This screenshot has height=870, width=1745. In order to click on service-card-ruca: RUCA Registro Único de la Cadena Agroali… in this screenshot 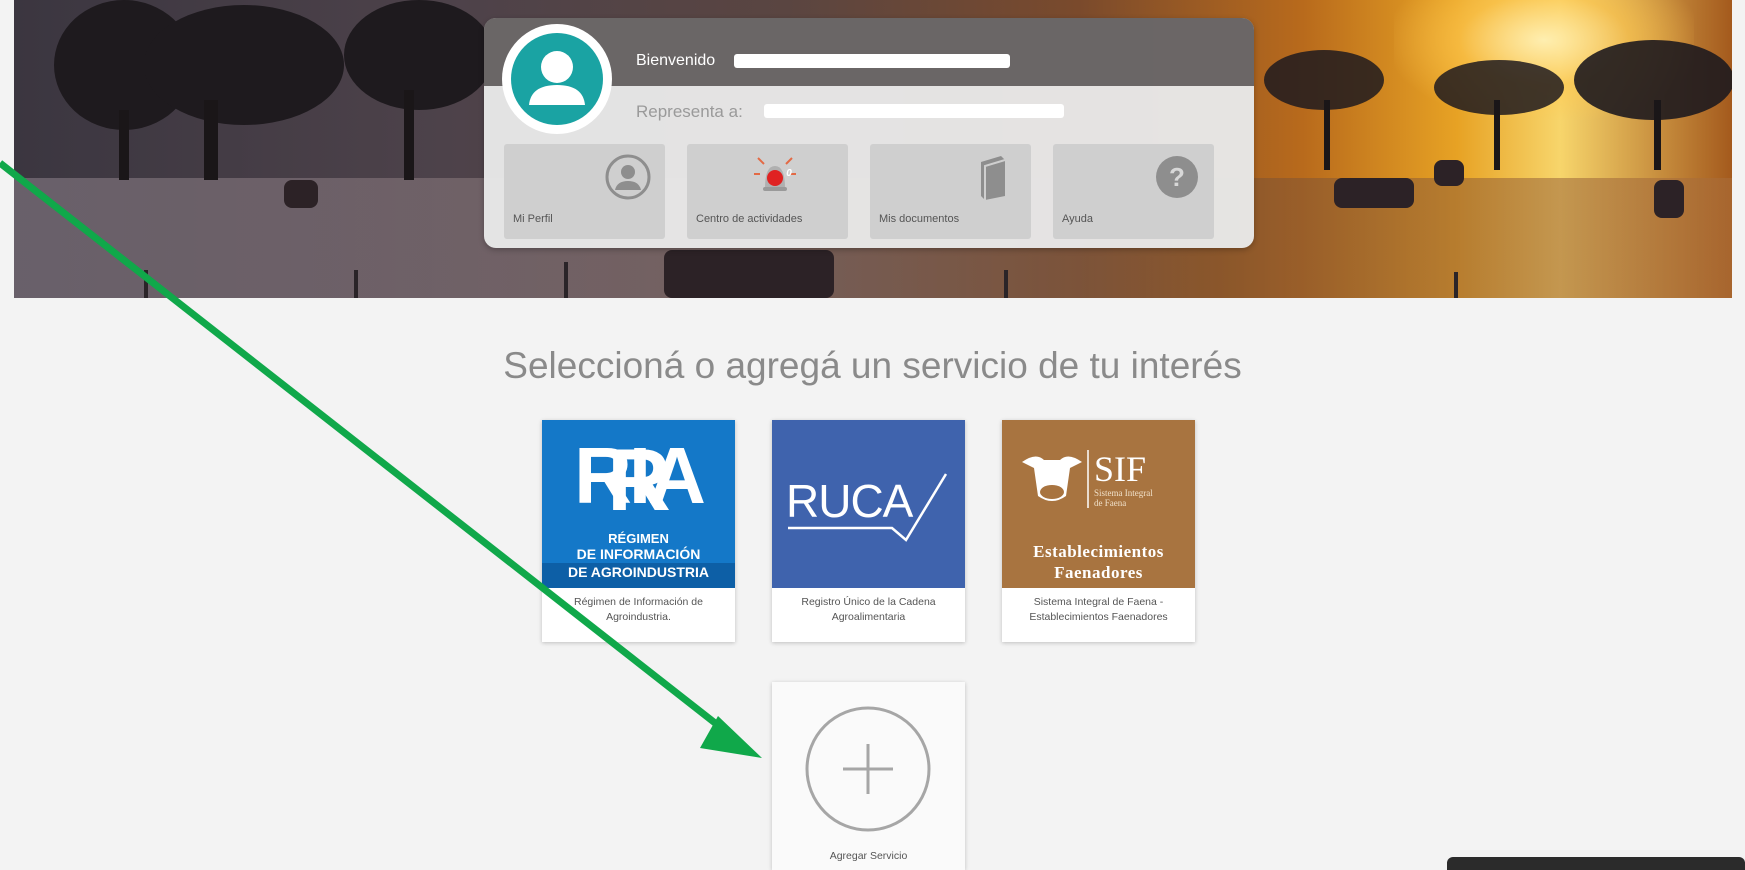, I will do `click(868, 531)`.